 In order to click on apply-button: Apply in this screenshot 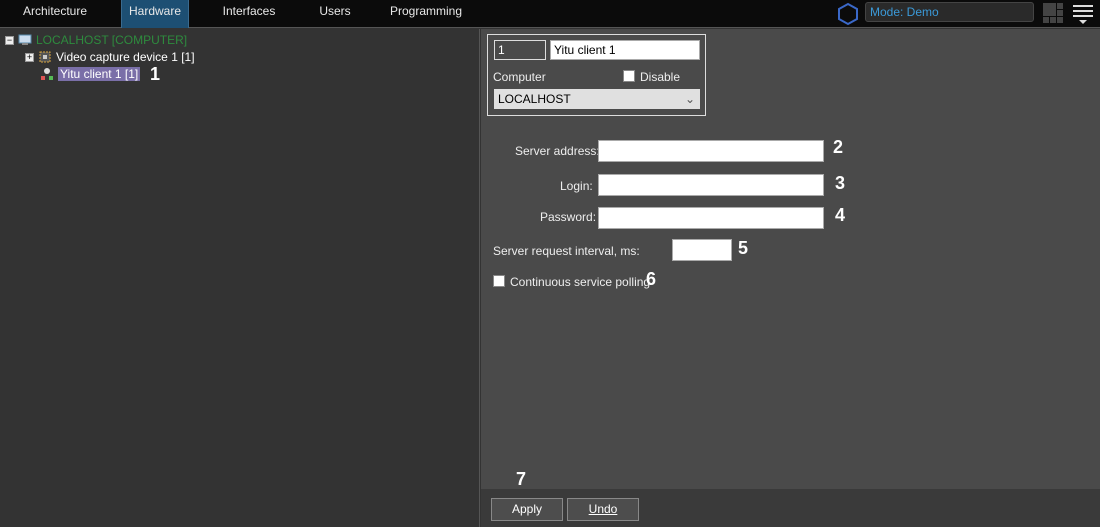, I will do `click(527, 509)`.